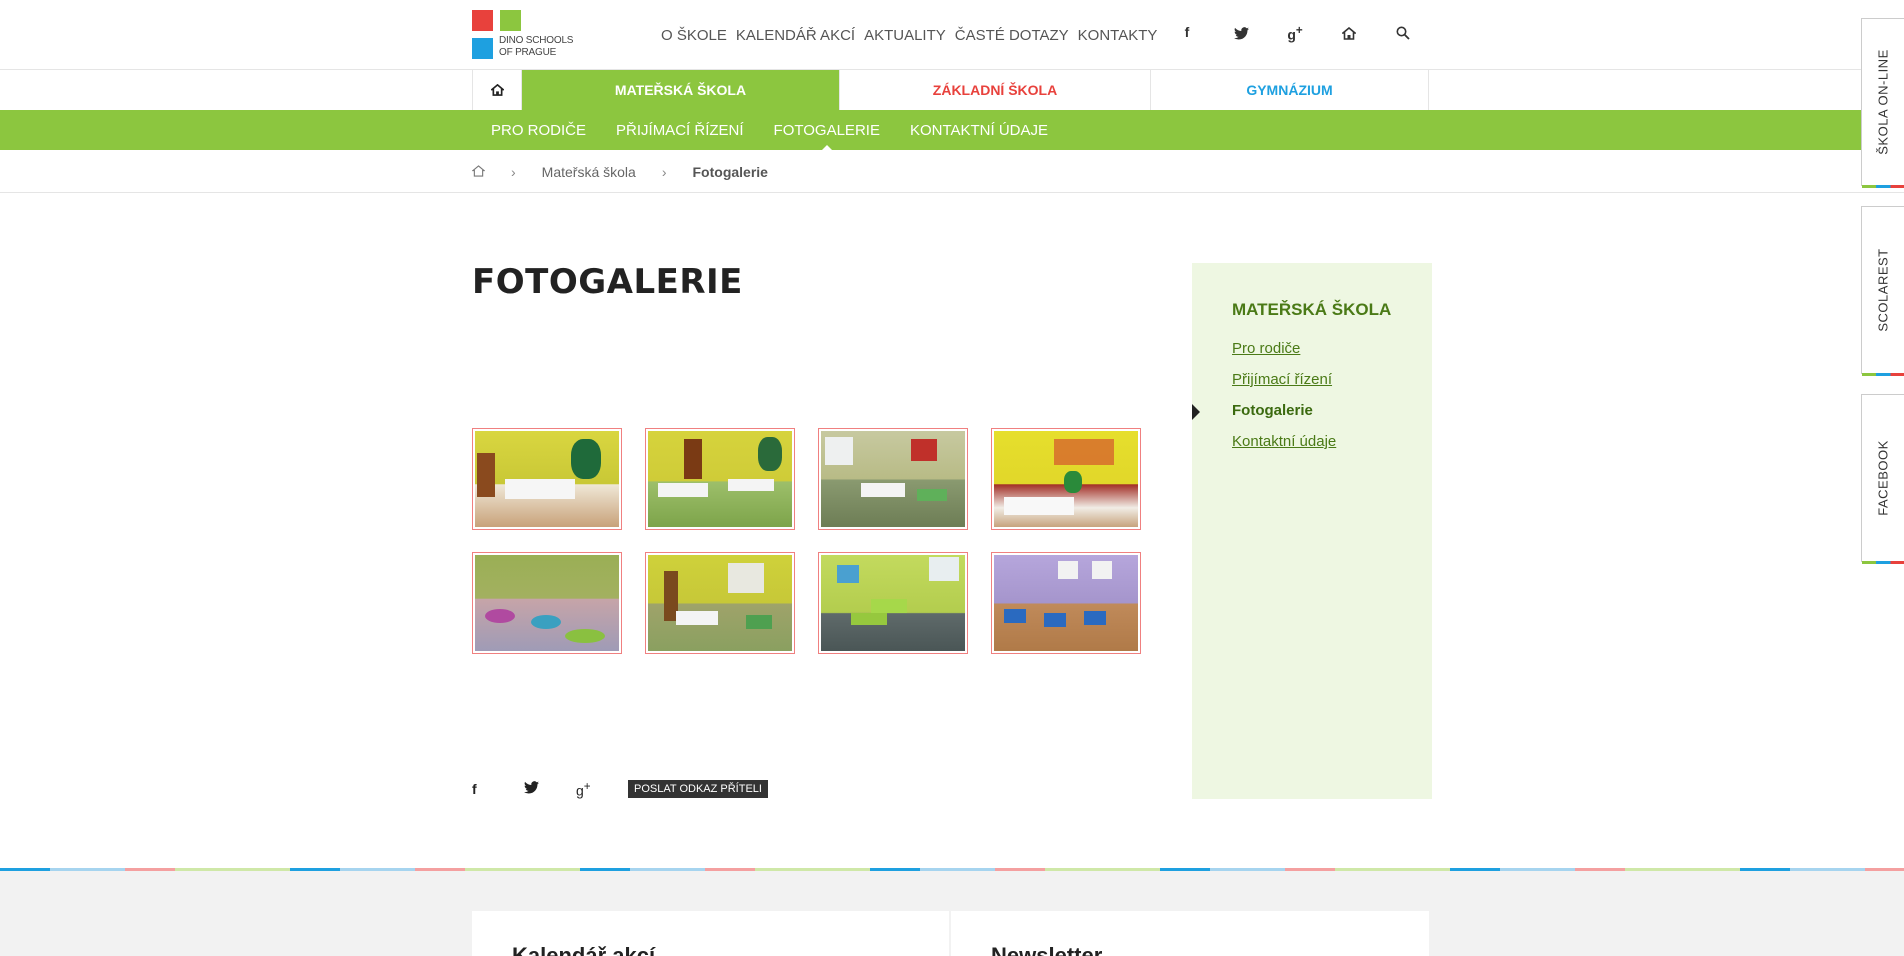 Image resolution: width=1904 pixels, height=956 pixels. What do you see at coordinates (528, 52) in the screenshot?
I see `logo-line-2: OF PRAGUE` at bounding box center [528, 52].